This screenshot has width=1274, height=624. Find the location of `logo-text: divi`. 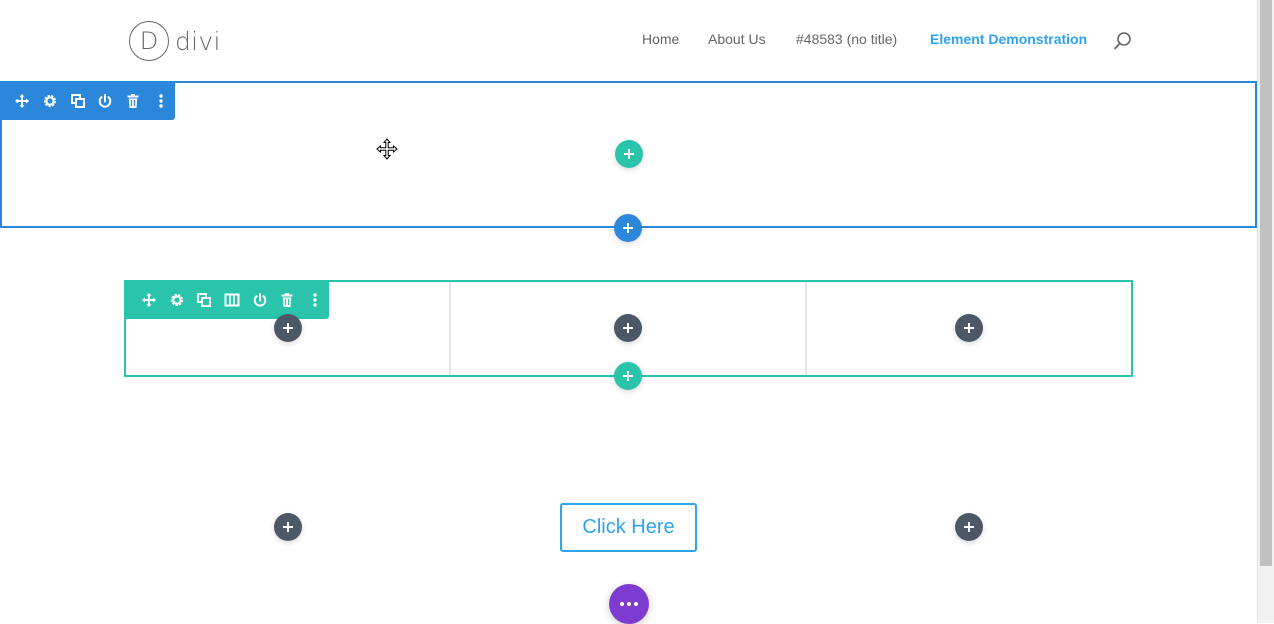

logo-text: divi is located at coordinates (198, 41).